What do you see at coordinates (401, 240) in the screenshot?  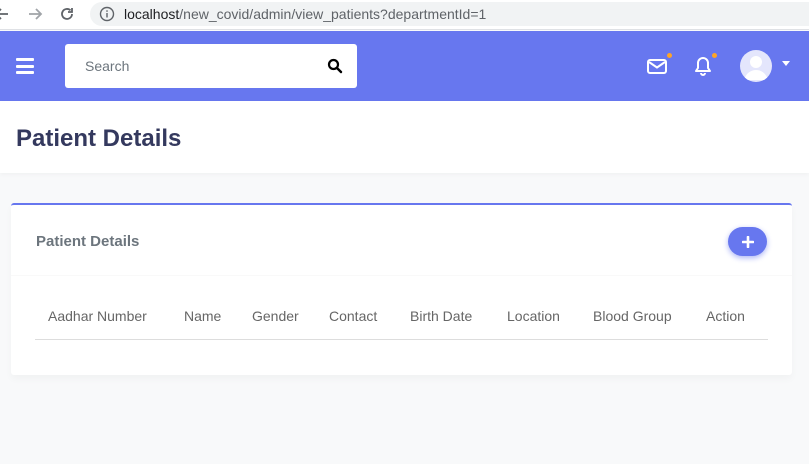 I see `card-header: Patient Details` at bounding box center [401, 240].